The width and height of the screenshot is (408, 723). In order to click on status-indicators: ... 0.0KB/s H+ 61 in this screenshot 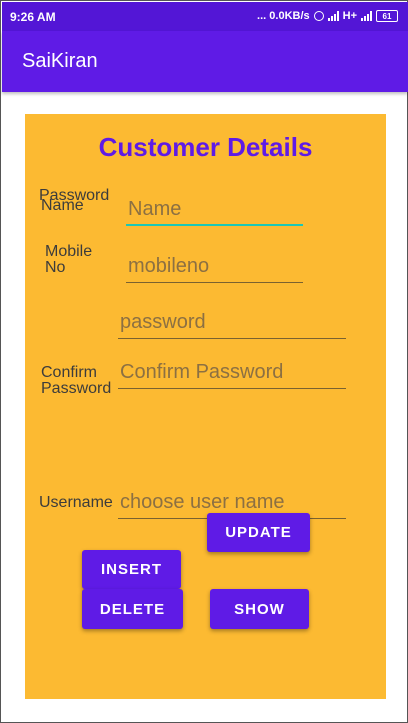, I will do `click(327, 16)`.